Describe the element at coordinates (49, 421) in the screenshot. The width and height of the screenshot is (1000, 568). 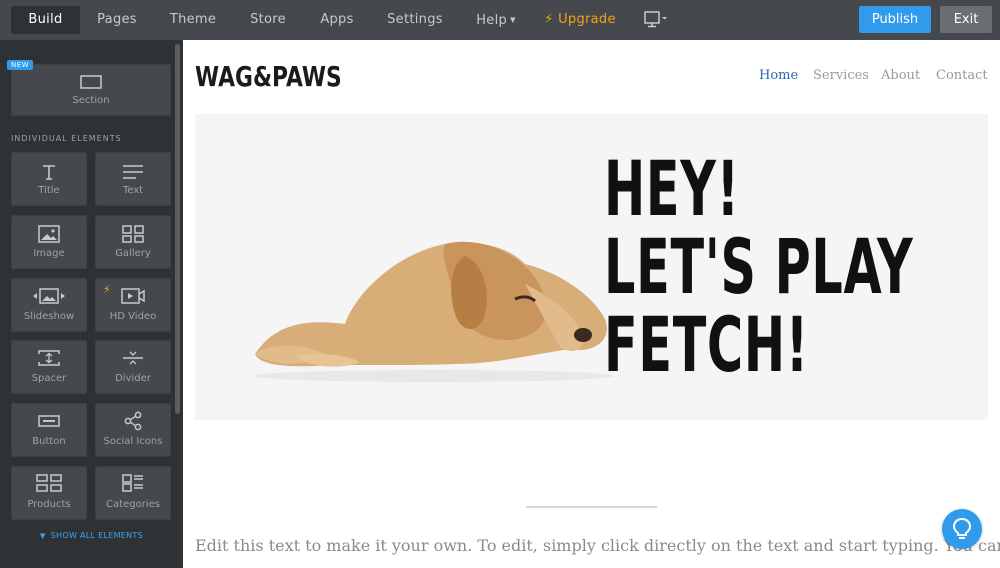
I see `button-icon` at that location.